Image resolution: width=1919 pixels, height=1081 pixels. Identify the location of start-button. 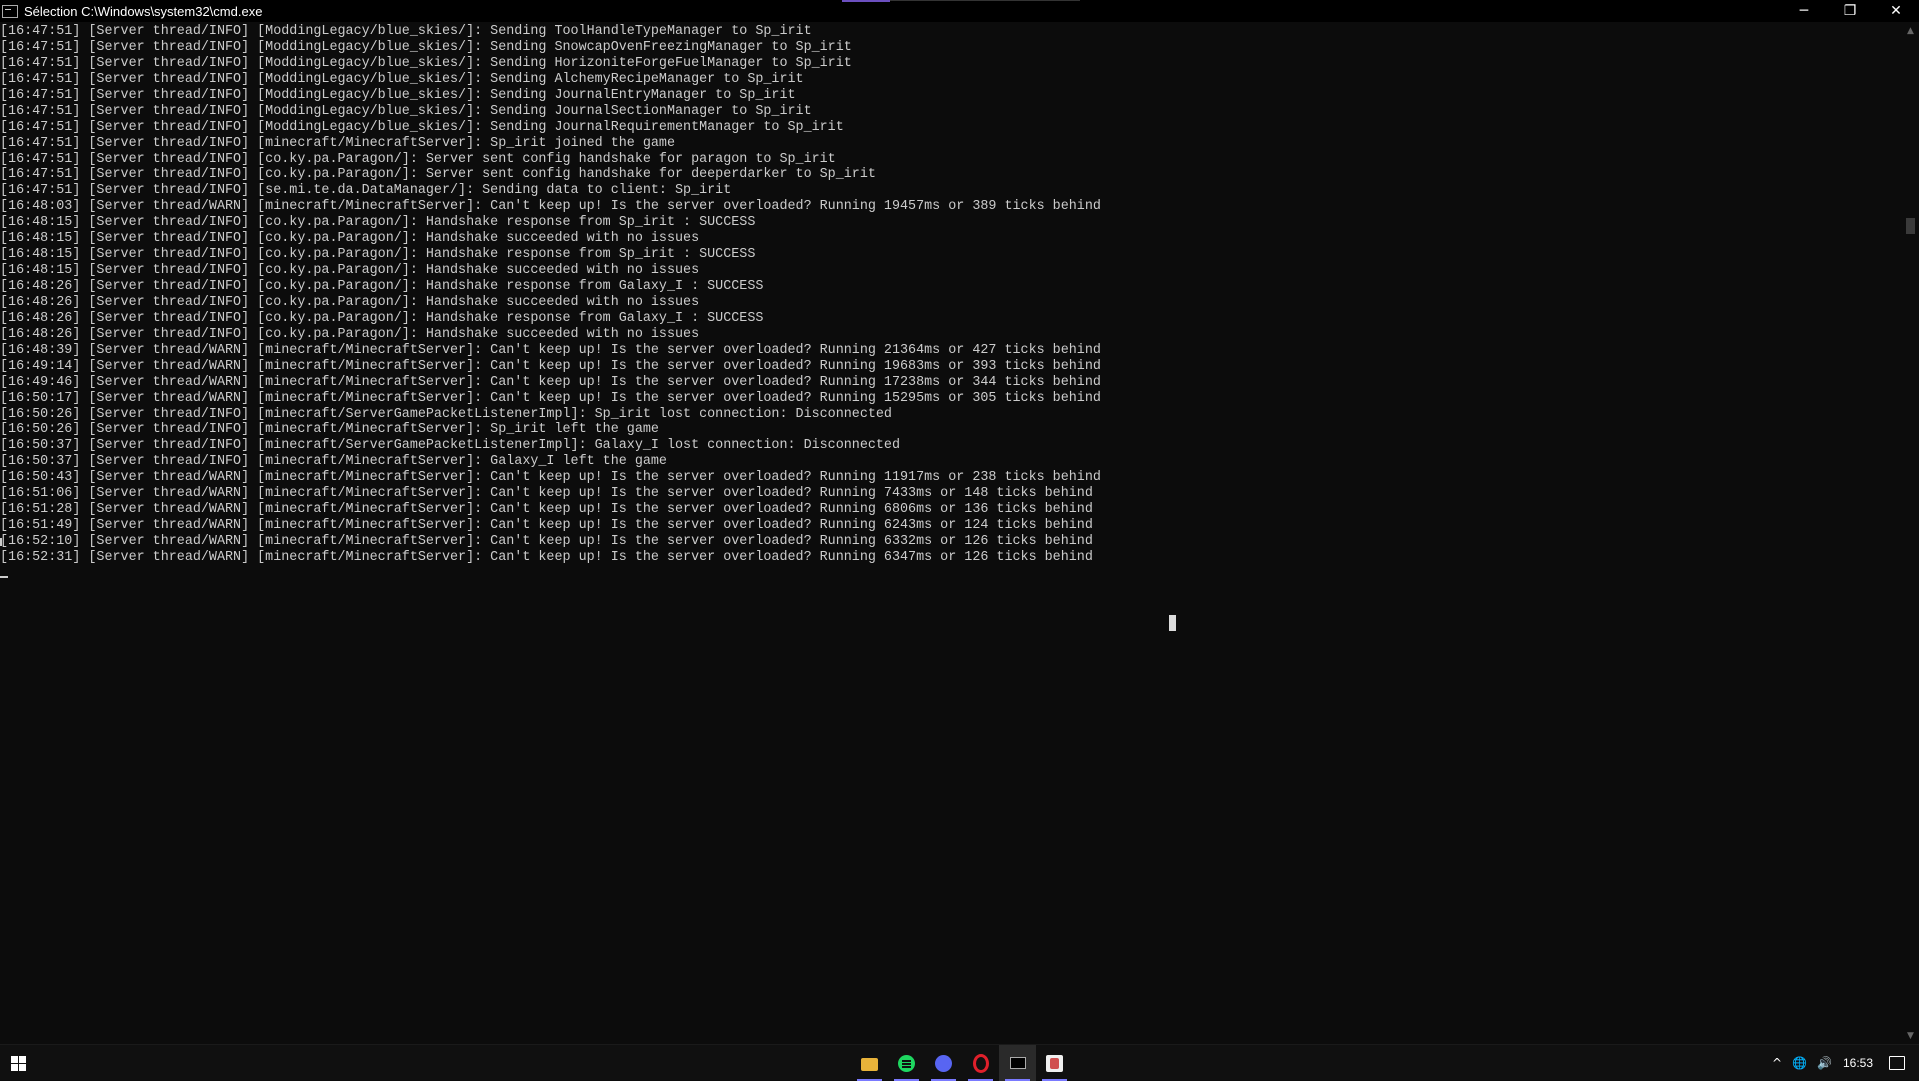
(18, 1063).